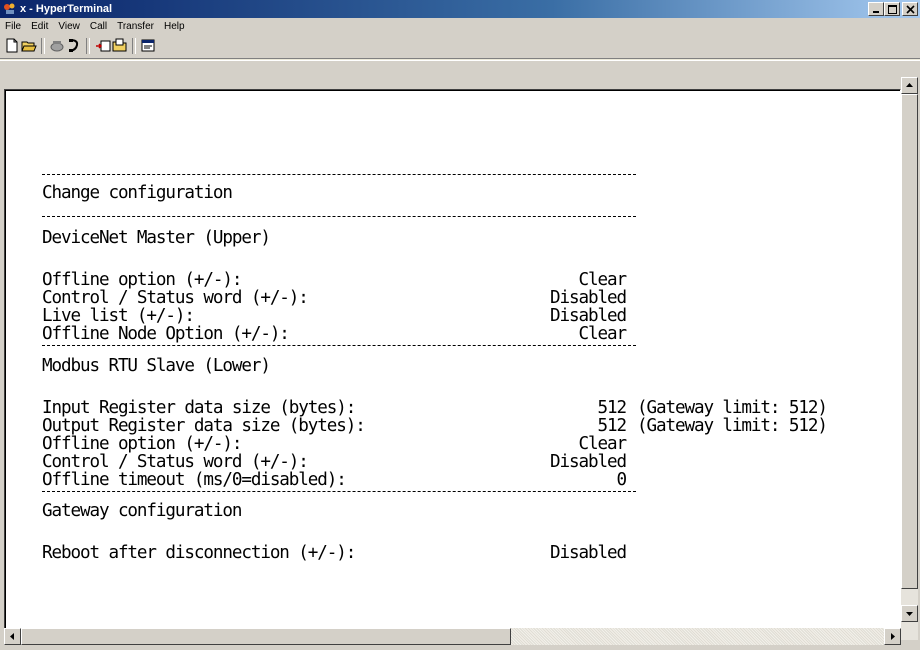 The height and width of the screenshot is (650, 920). I want to click on setting-label: Offline Node Option (+/-):, so click(166, 334).